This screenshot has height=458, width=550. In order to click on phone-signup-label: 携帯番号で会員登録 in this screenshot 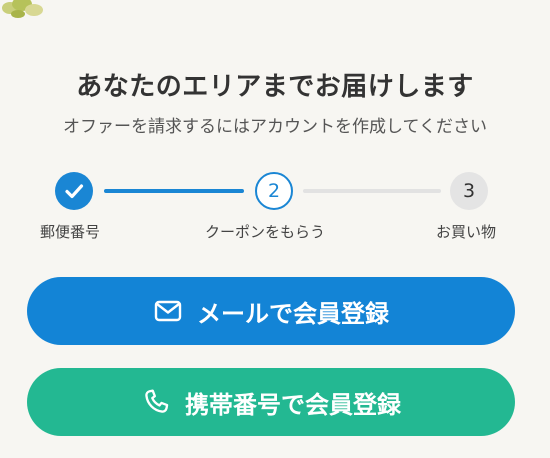, I will do `click(293, 404)`.